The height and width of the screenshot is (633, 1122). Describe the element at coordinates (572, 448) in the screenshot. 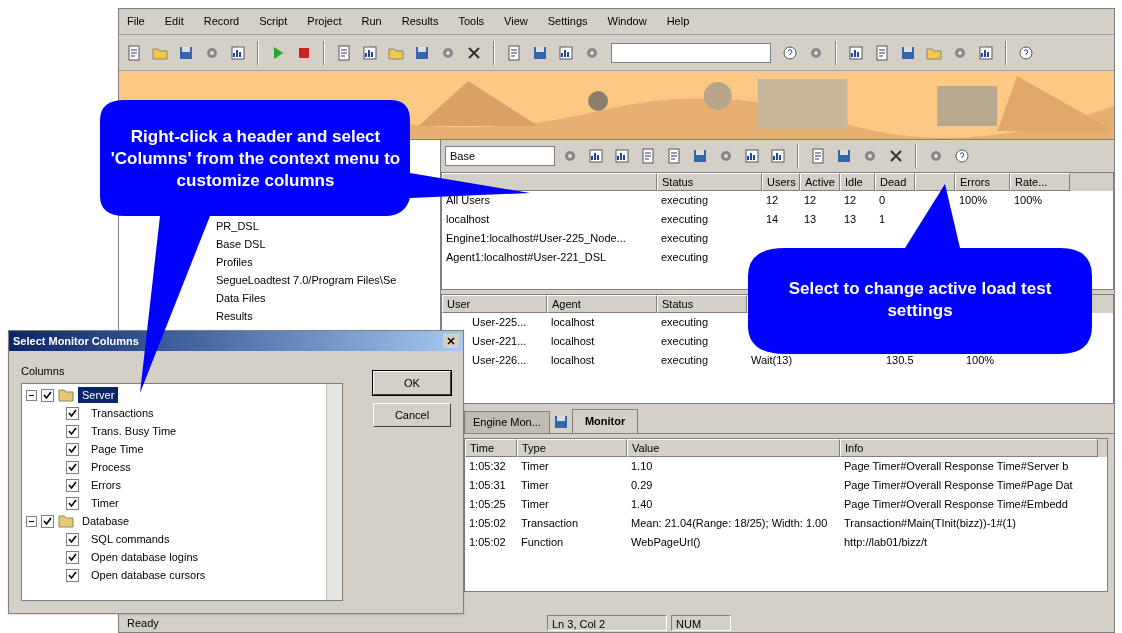

I see `column-header: Type` at that location.